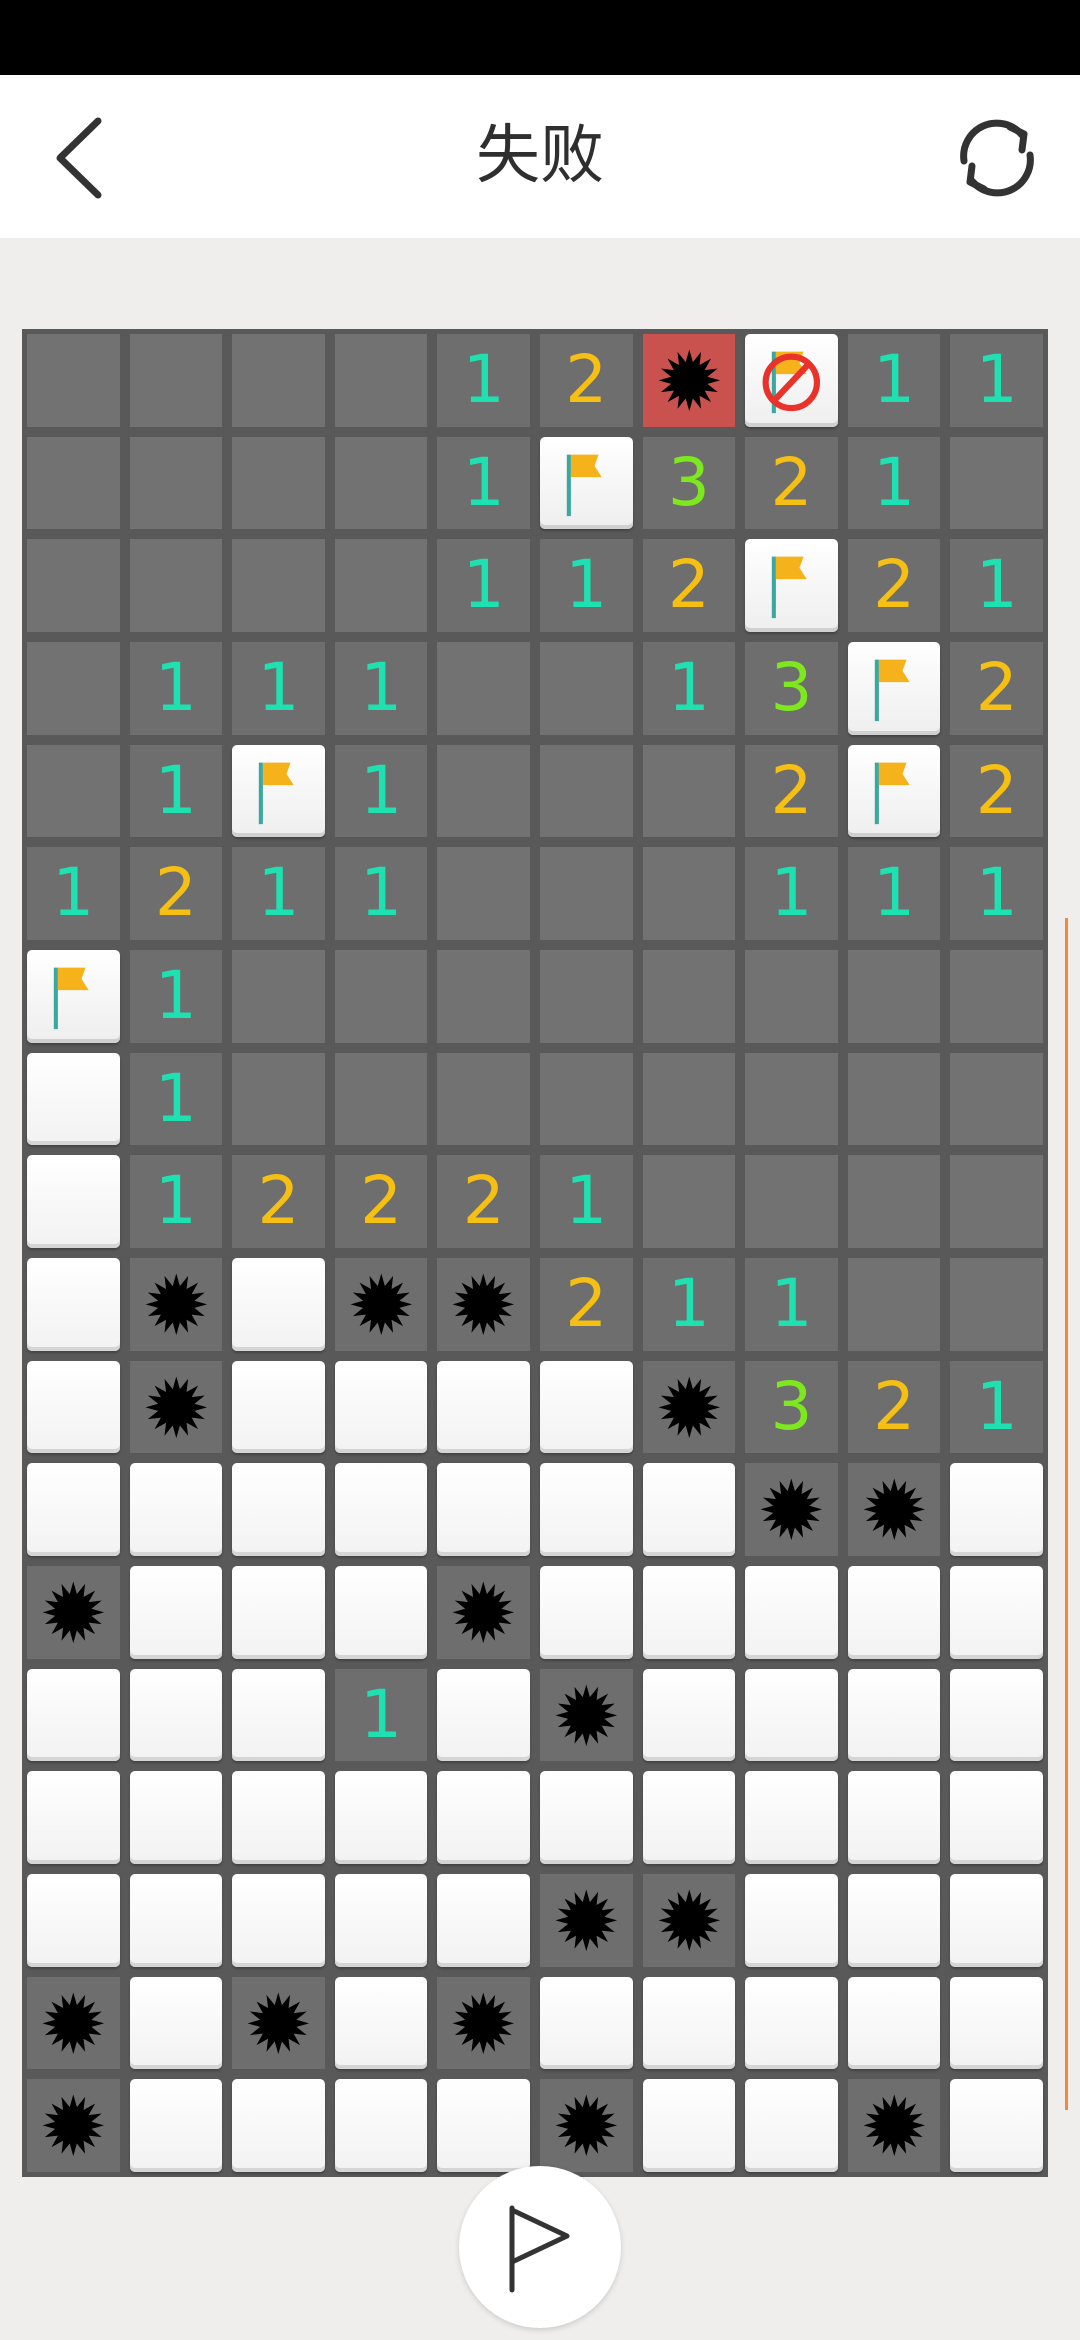  I want to click on scroll-indicator, so click(1066, 1514).